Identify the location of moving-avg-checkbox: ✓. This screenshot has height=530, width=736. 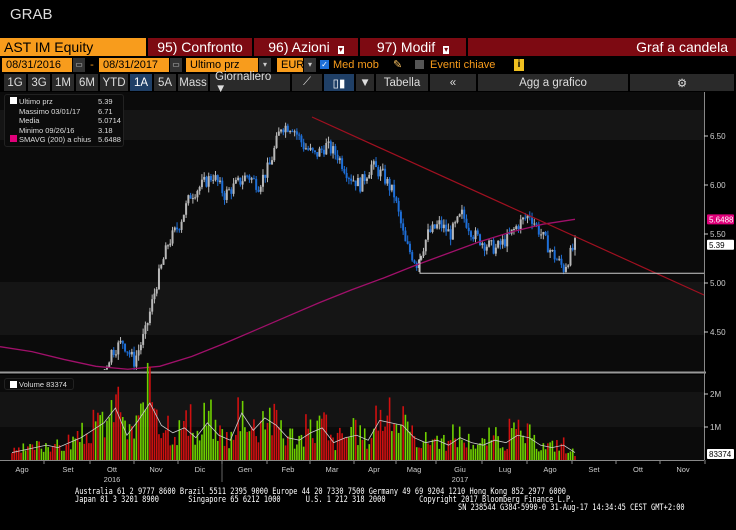
(324, 64).